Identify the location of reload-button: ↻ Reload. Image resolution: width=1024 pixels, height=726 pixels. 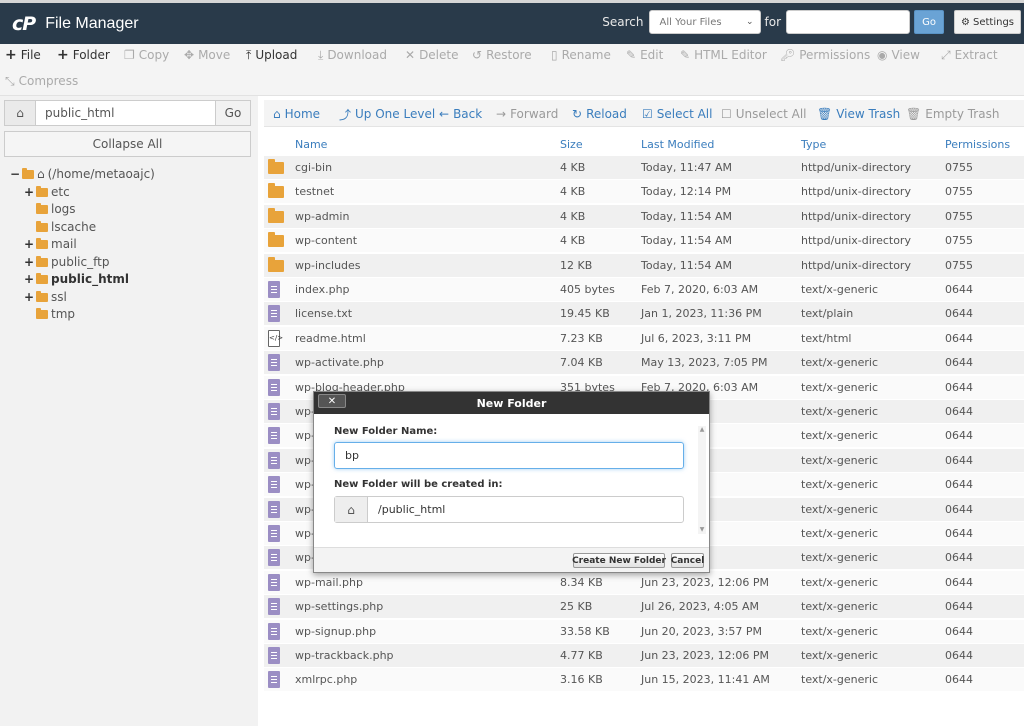
(599, 114).